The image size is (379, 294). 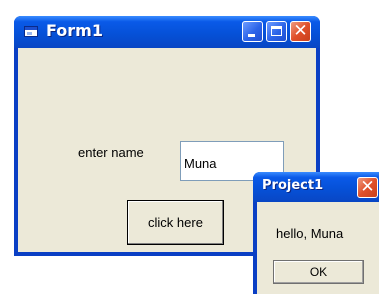 What do you see at coordinates (222, 5) in the screenshot?
I see `background-noise` at bounding box center [222, 5].